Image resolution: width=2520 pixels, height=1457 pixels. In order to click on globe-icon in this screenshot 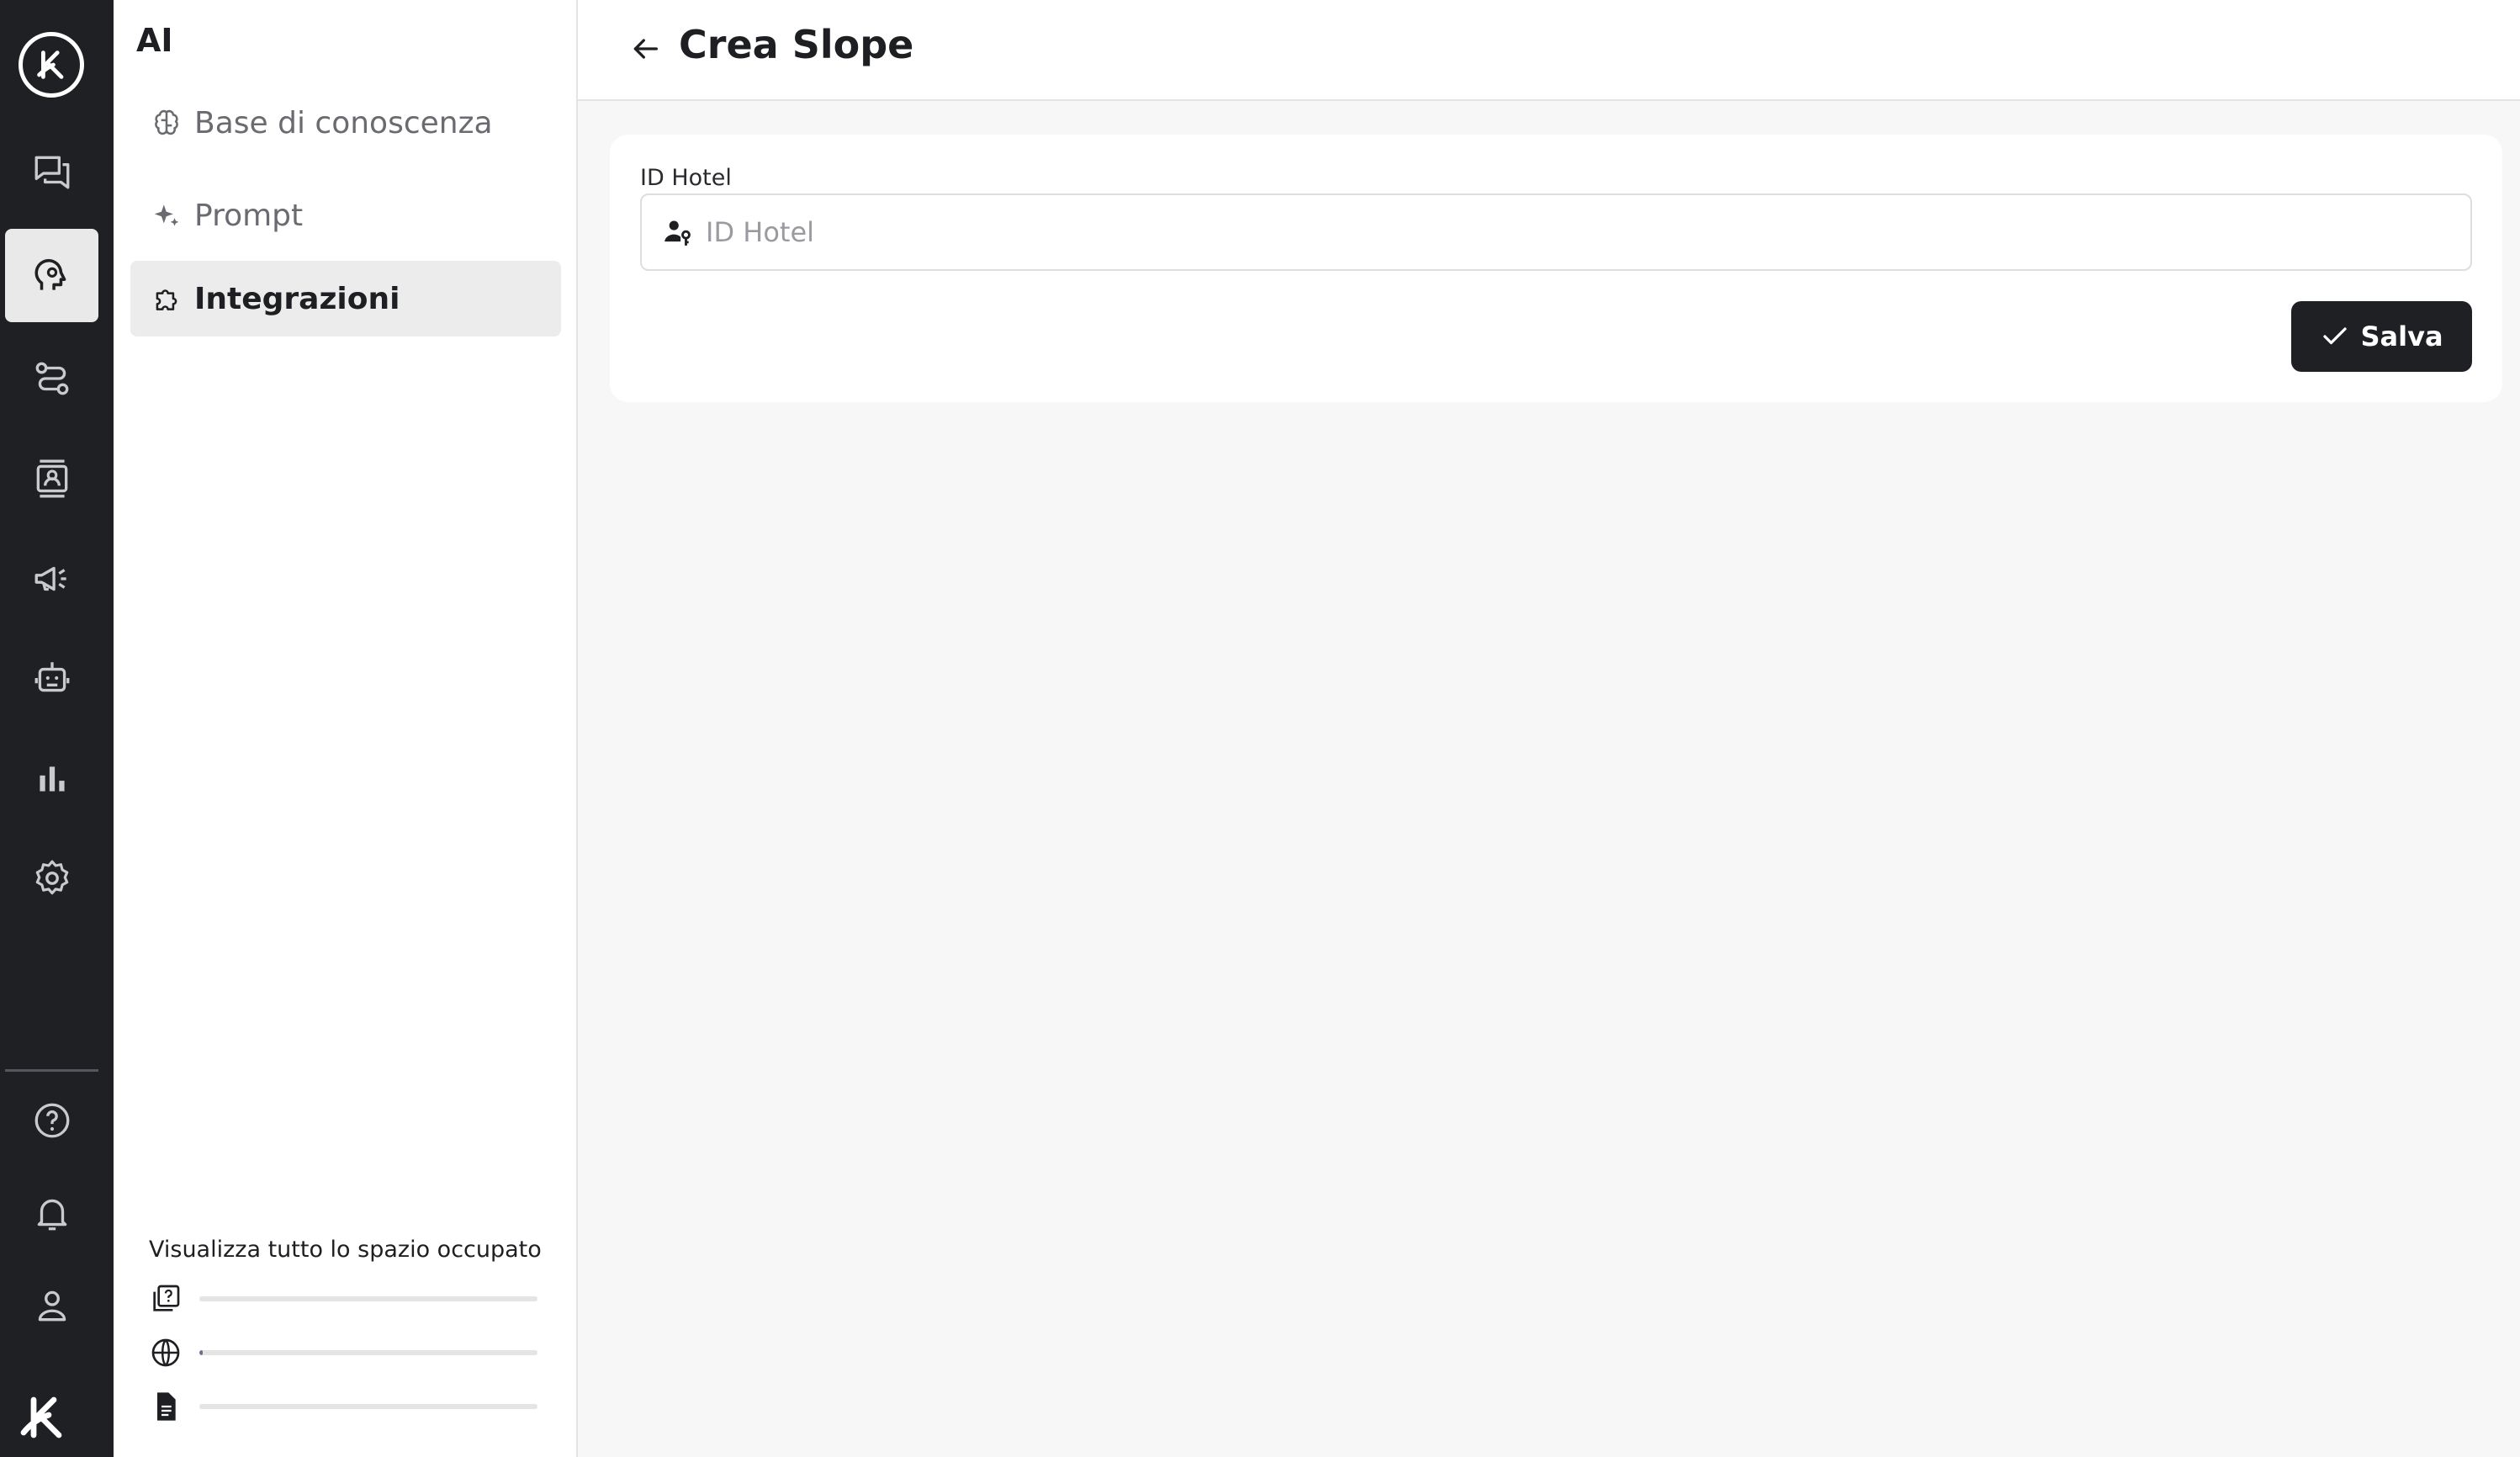, I will do `click(165, 1353)`.